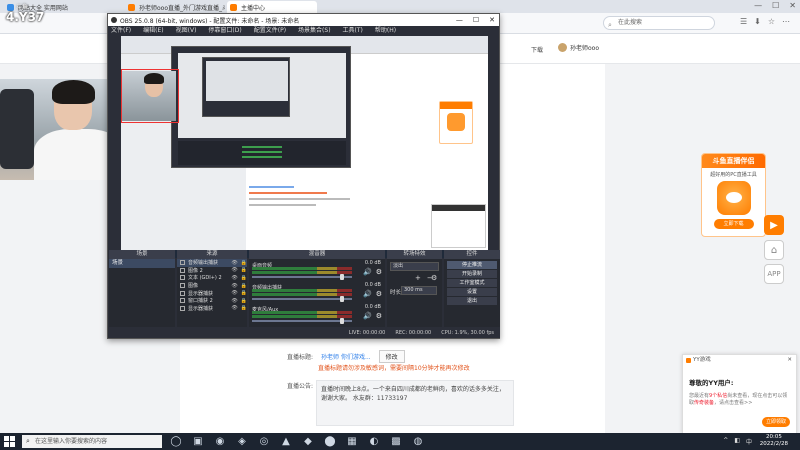 The height and width of the screenshot is (450, 800). What do you see at coordinates (391, 356) in the screenshot?
I see `edit-title-button: 修改` at bounding box center [391, 356].